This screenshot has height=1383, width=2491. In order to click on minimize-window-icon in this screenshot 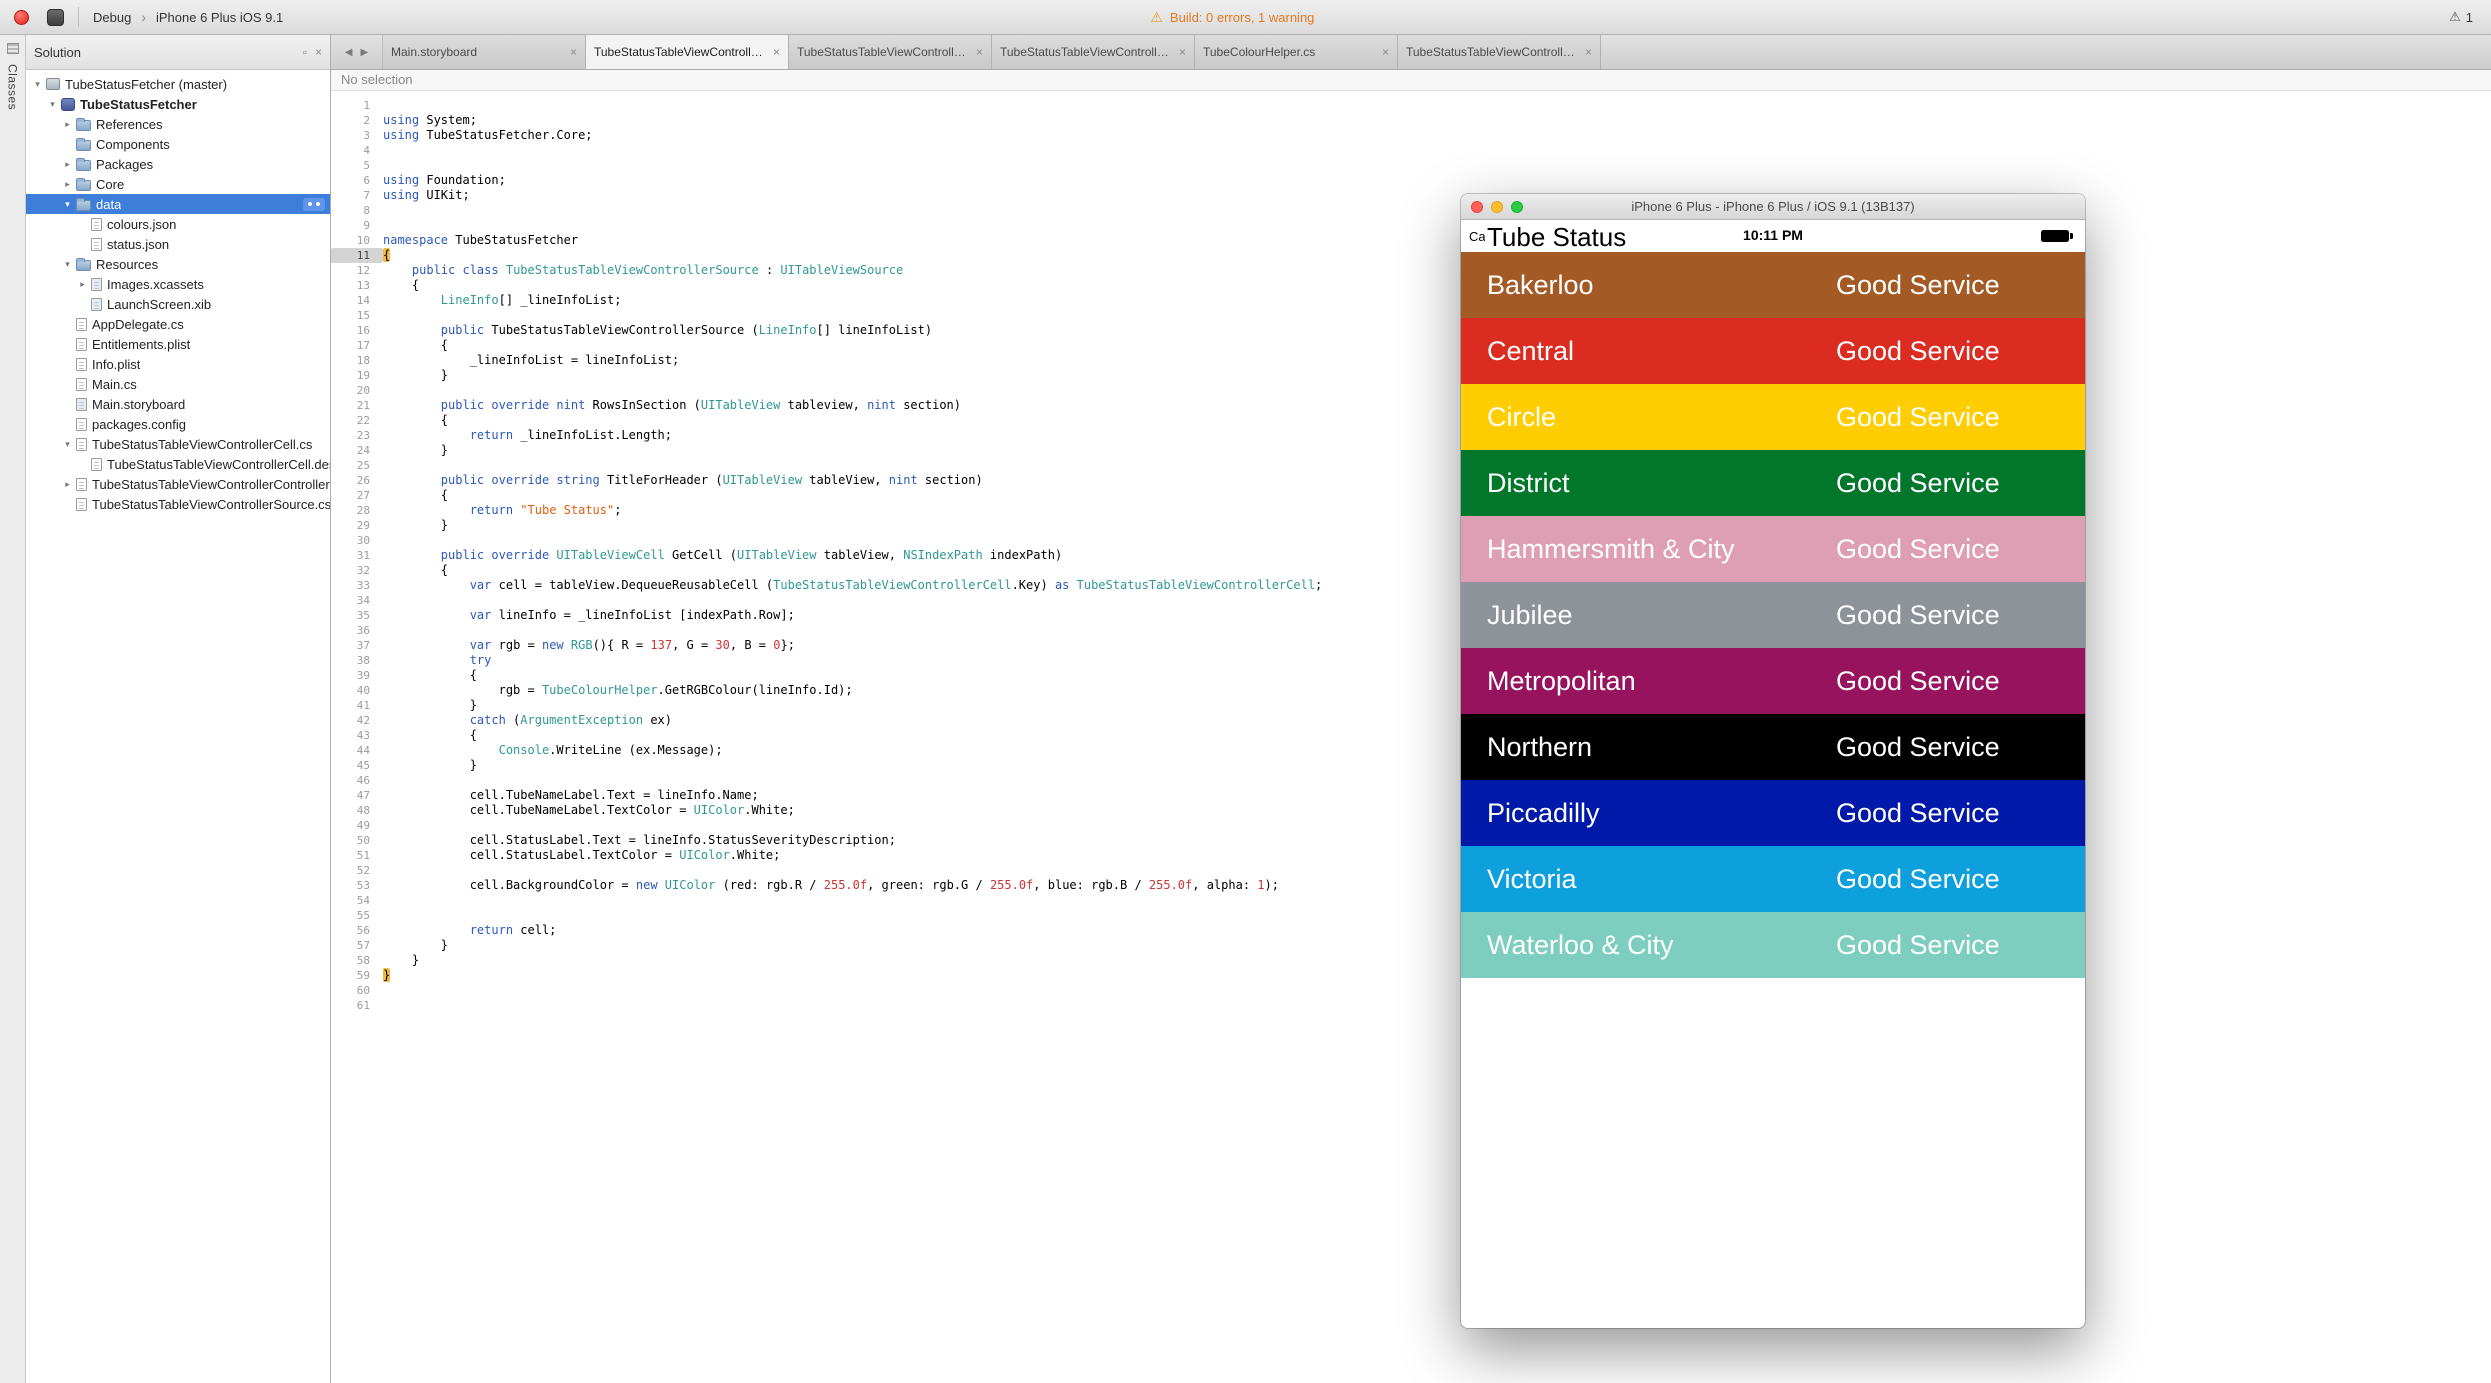, I will do `click(1497, 207)`.